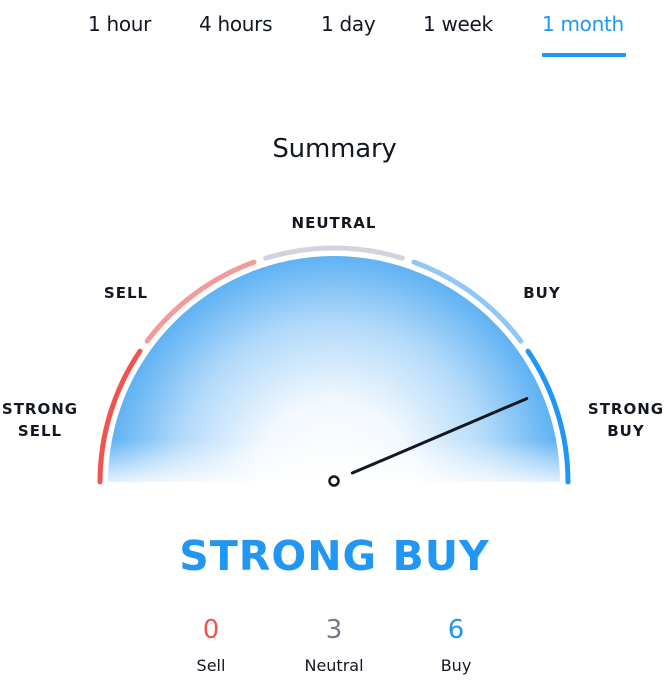  Describe the element at coordinates (626, 431) in the screenshot. I see `label-strong-buy-line2: BUY` at that location.